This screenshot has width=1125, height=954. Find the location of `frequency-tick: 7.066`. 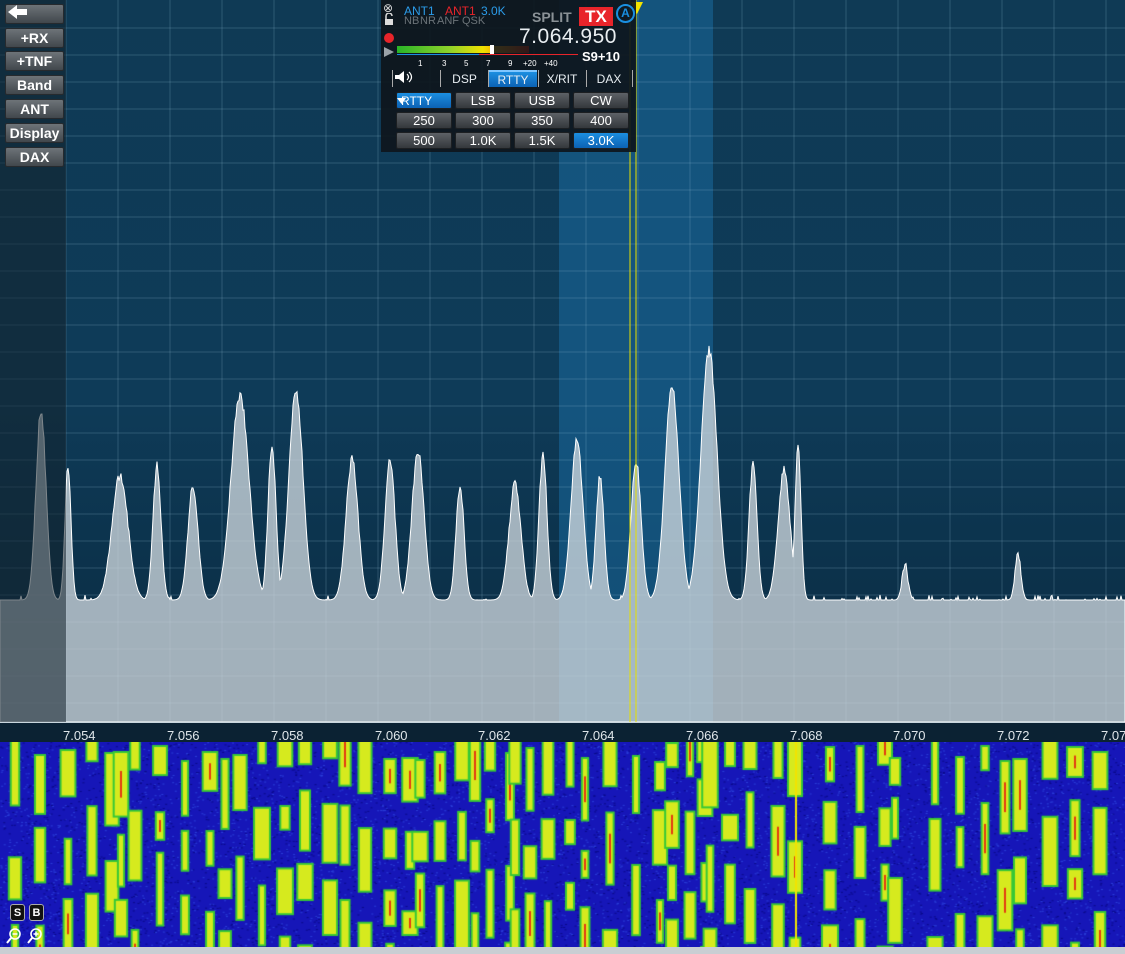

frequency-tick: 7.066 is located at coordinates (702, 735).